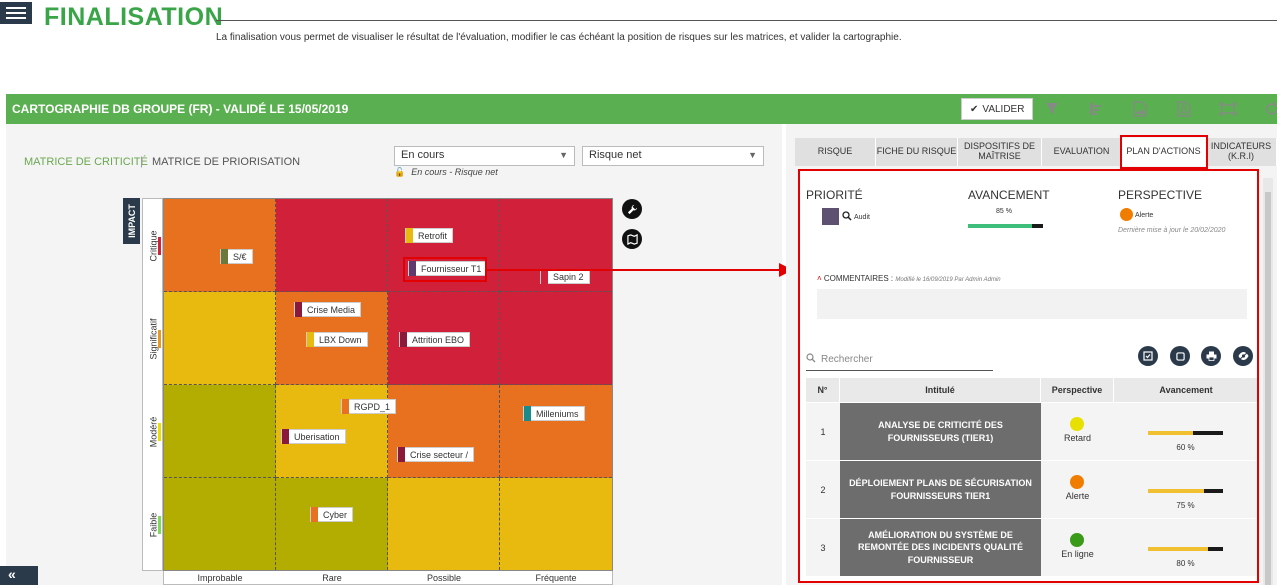  Describe the element at coordinates (811, 359) in the screenshot. I see `search-icon` at that location.